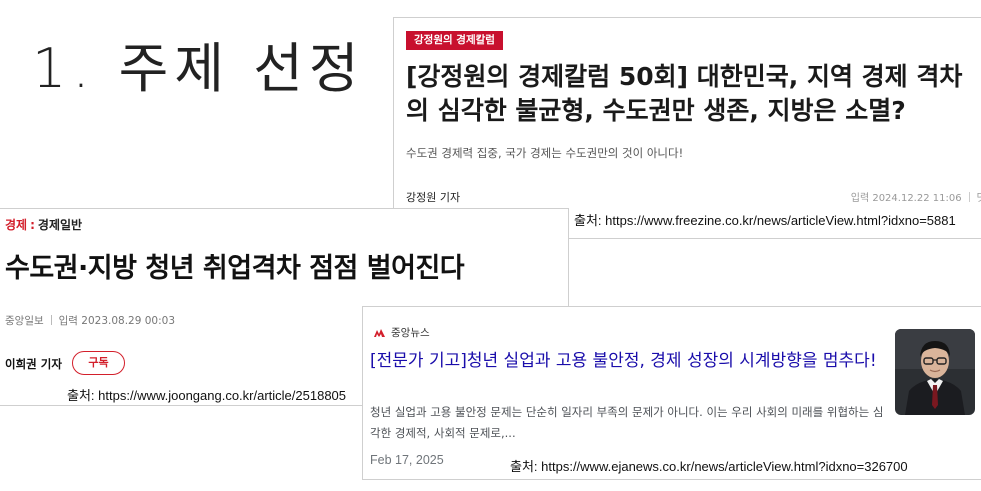  Describe the element at coordinates (33, 364) in the screenshot. I see `reporter-name: 이희권 기자` at that location.